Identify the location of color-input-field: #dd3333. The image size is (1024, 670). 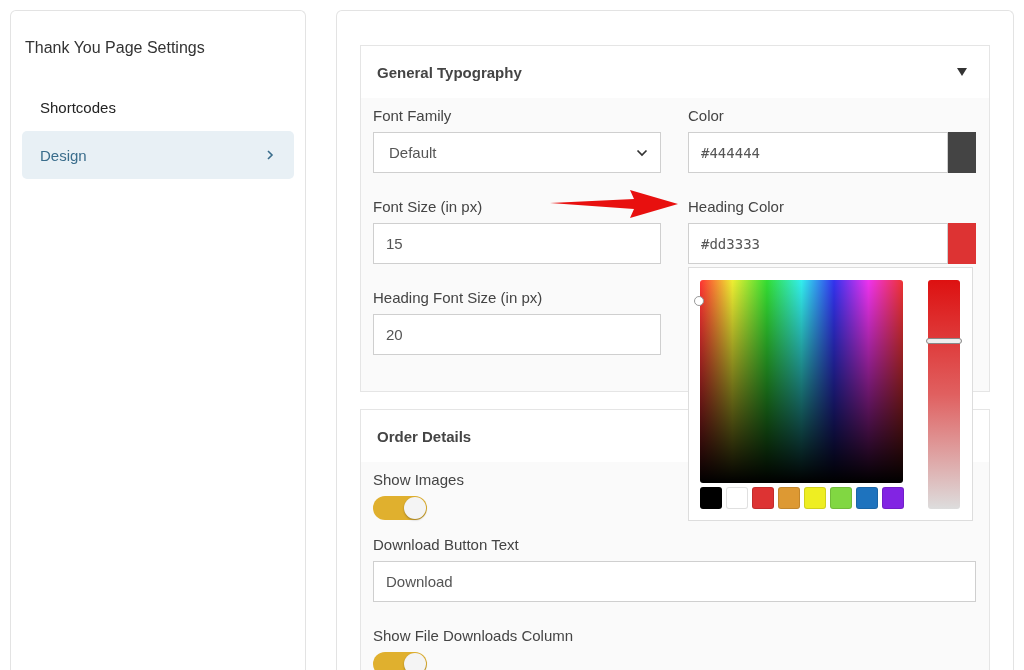
(818, 243).